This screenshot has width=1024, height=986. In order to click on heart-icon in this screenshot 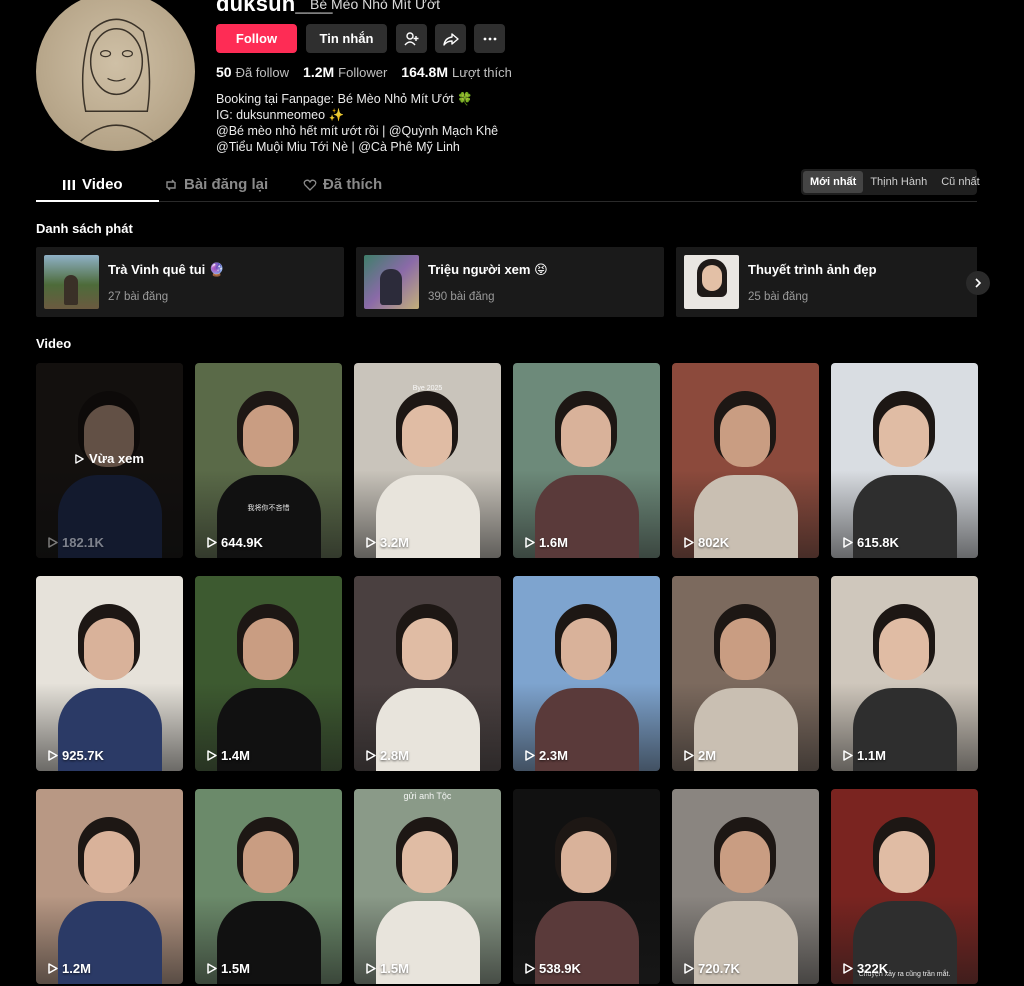, I will do `click(310, 185)`.